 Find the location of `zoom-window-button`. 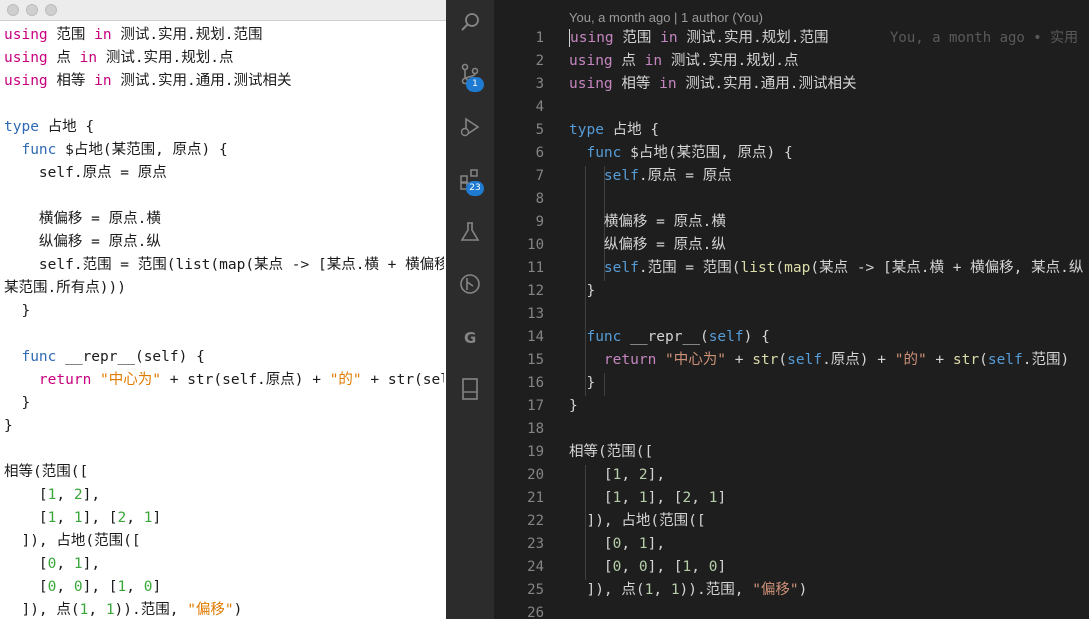

zoom-window-button is located at coordinates (51, 10).